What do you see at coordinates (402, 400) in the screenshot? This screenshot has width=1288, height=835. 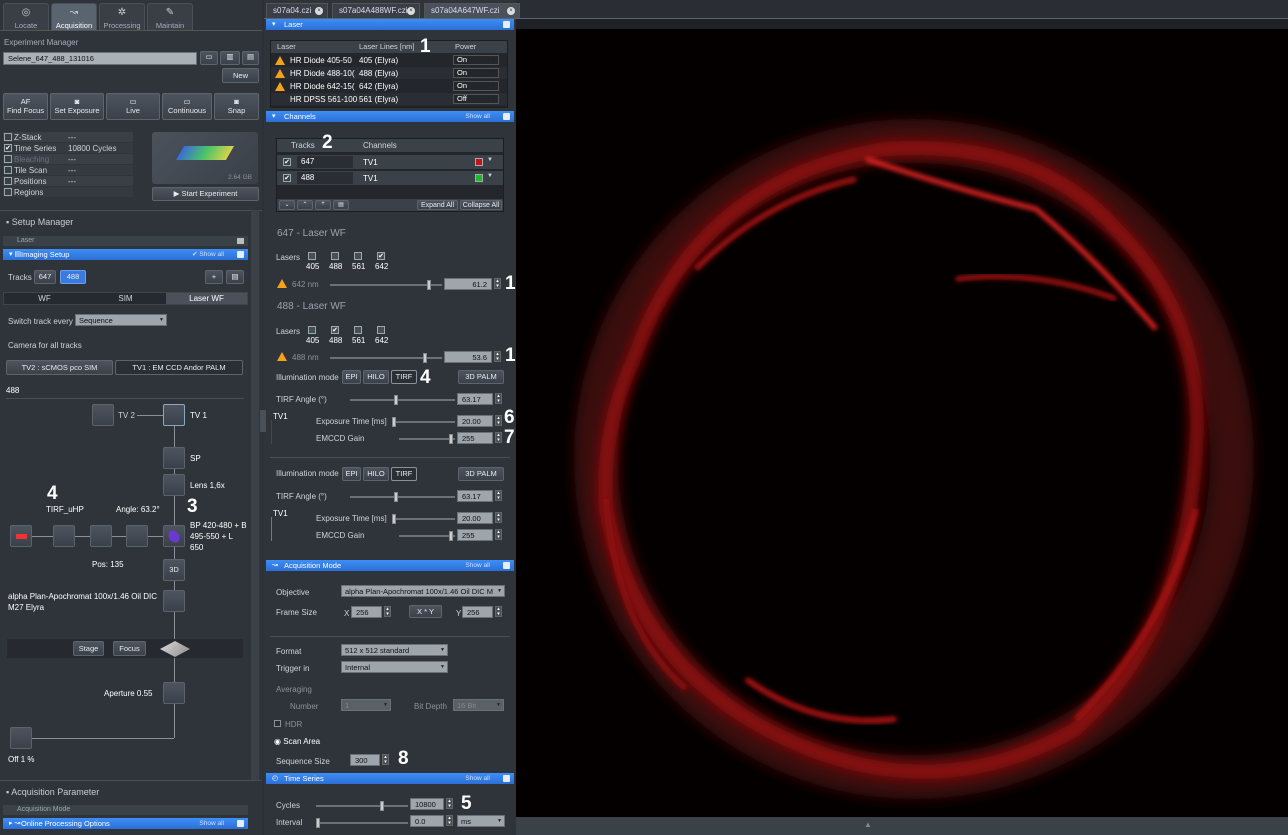 I see `tirf-angle-slider` at bounding box center [402, 400].